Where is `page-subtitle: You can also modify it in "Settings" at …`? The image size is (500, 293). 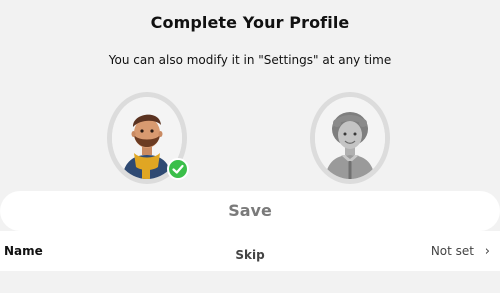 page-subtitle: You can also modify it in "Settings" at … is located at coordinates (250, 60).